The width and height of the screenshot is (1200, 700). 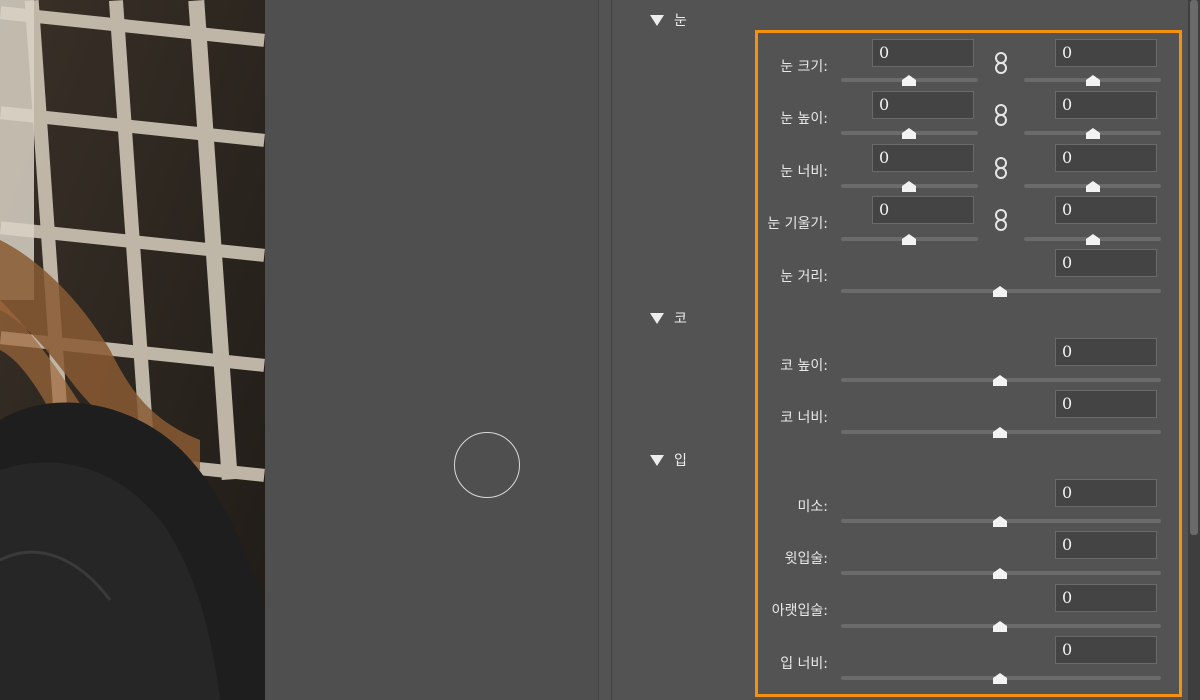 I want to click on panel-scrollbar, so click(x=1194, y=350).